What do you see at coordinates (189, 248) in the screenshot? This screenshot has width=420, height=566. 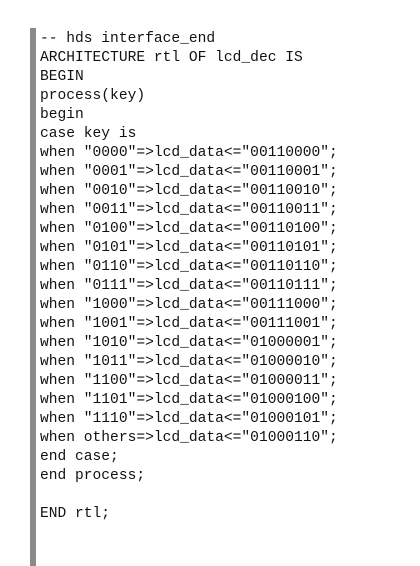 I see `code-line: when "0101"=>lcd_data<="00110101";` at bounding box center [189, 248].